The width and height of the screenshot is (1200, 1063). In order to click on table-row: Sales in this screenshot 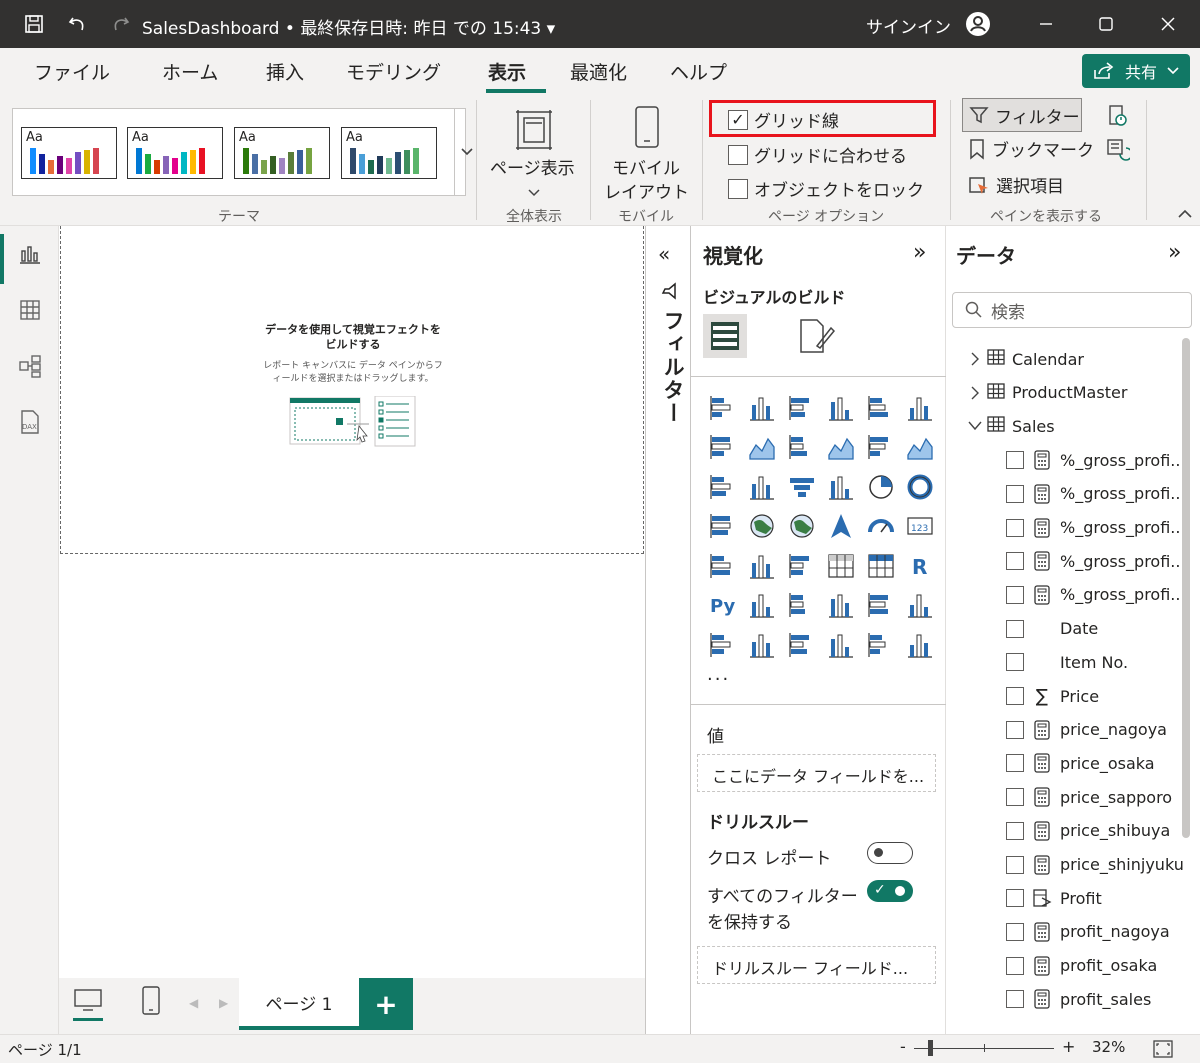, I will do `click(1010, 426)`.